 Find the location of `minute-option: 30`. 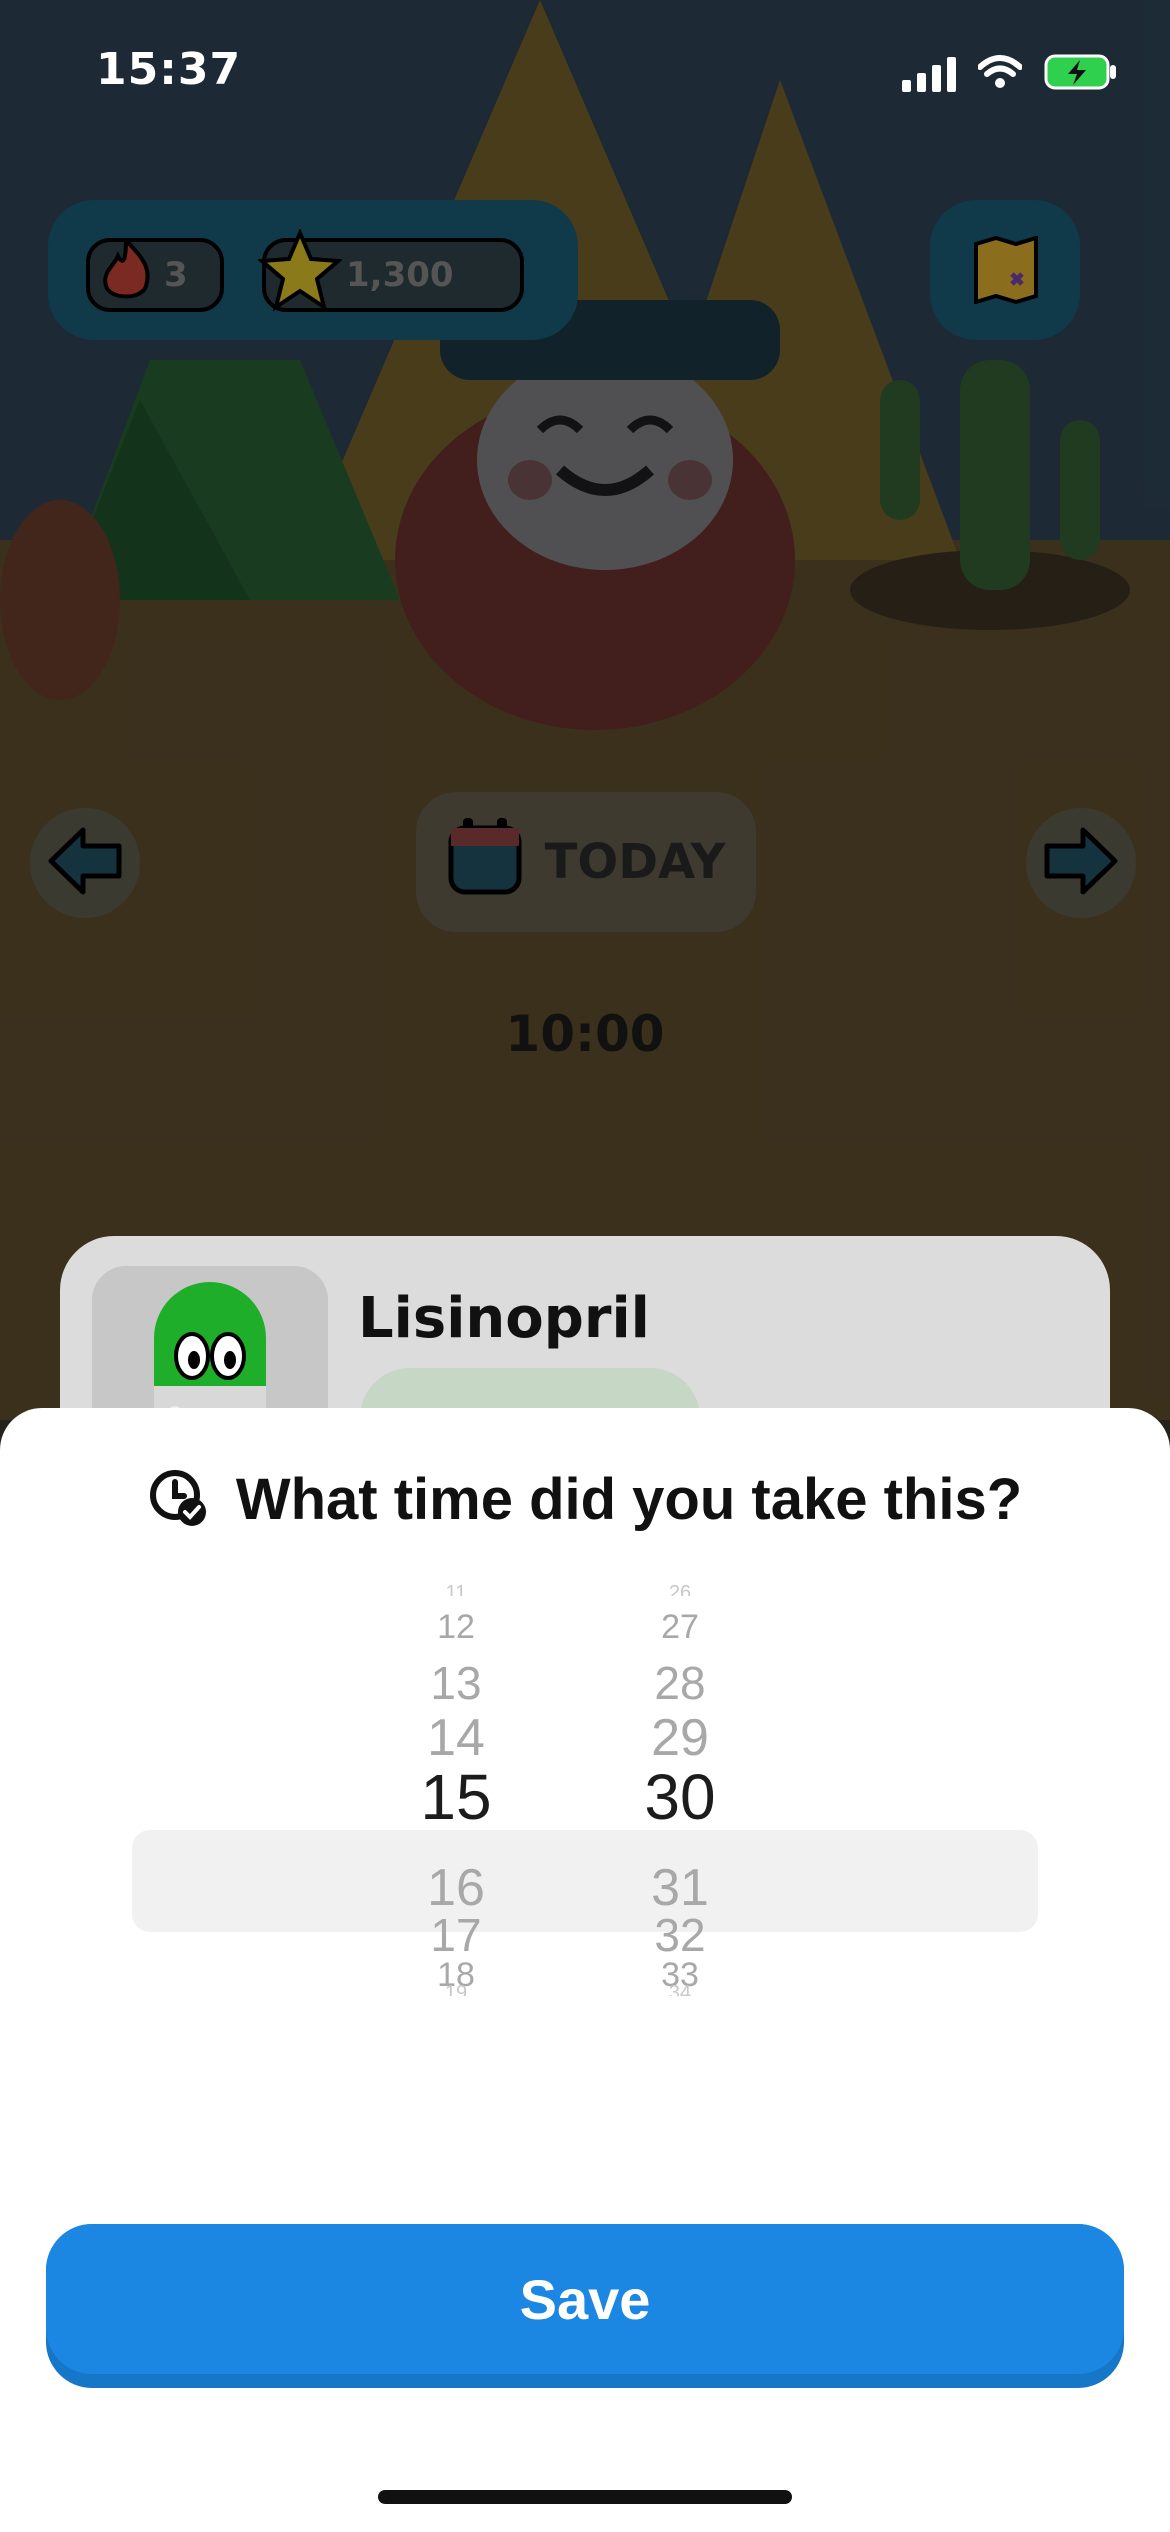

minute-option: 30 is located at coordinates (680, 1797).